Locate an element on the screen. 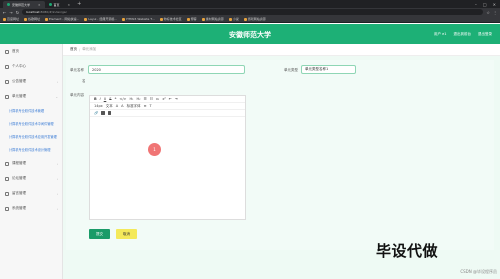 This screenshot has width=500, height=279. bookmark: 游戏网站资源 is located at coordinates (254, 19).